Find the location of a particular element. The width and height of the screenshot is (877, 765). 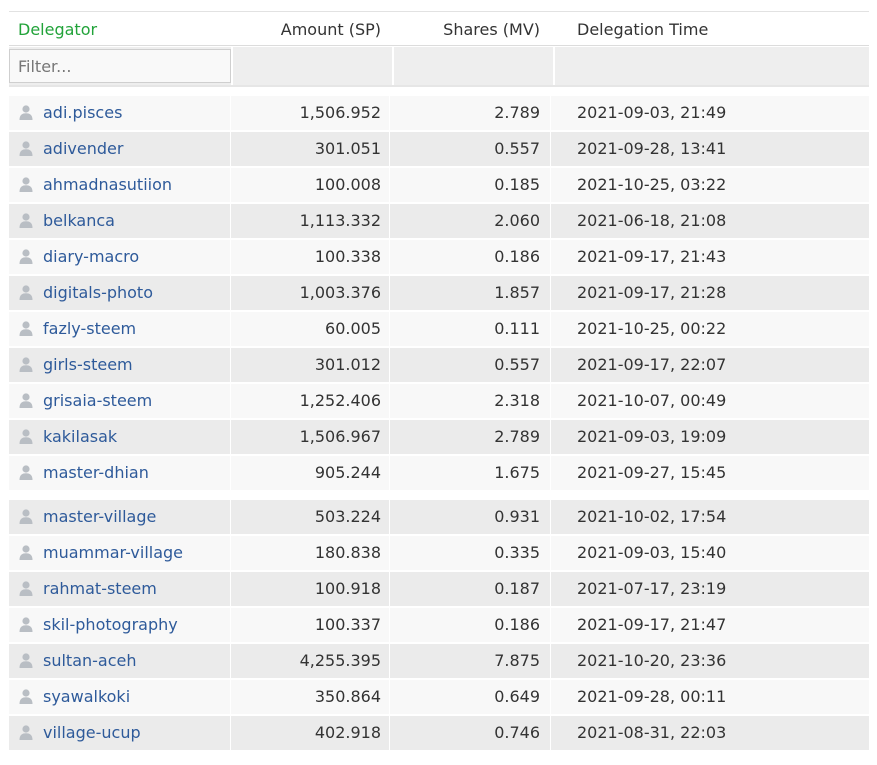

filter-divider is located at coordinates (439, 86).